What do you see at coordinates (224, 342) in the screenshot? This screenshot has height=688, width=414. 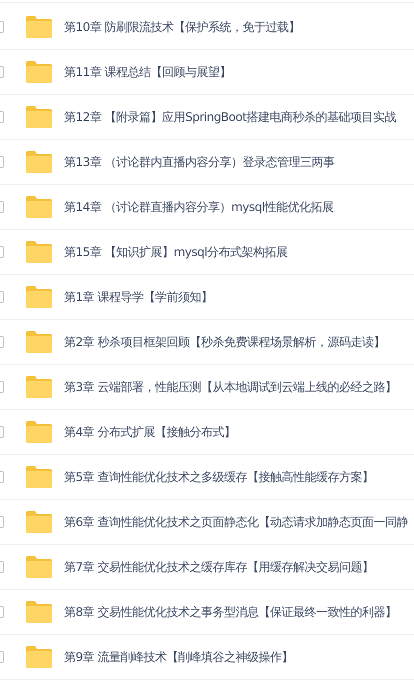 I see `folder-name: 第2章 秒杀项目框架回顾【秒杀免费课程场景解析，源码走读】` at bounding box center [224, 342].